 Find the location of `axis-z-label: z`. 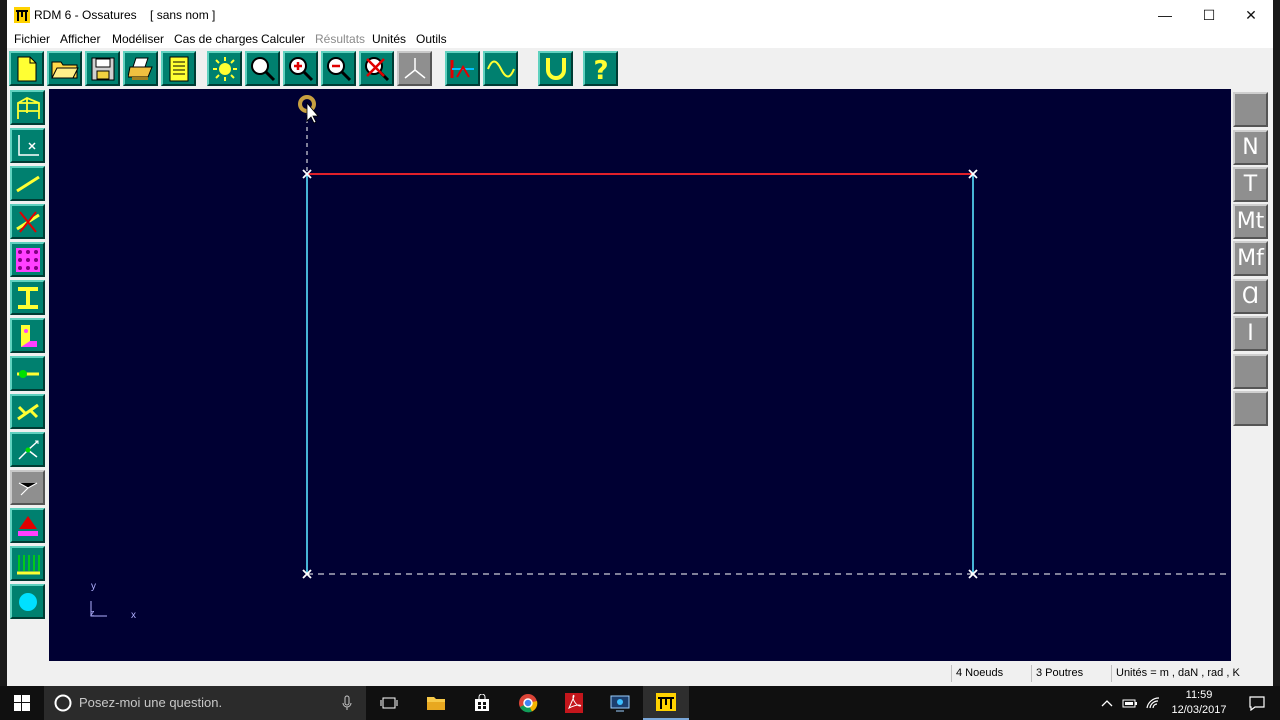

axis-z-label: z is located at coordinates (92, 613).